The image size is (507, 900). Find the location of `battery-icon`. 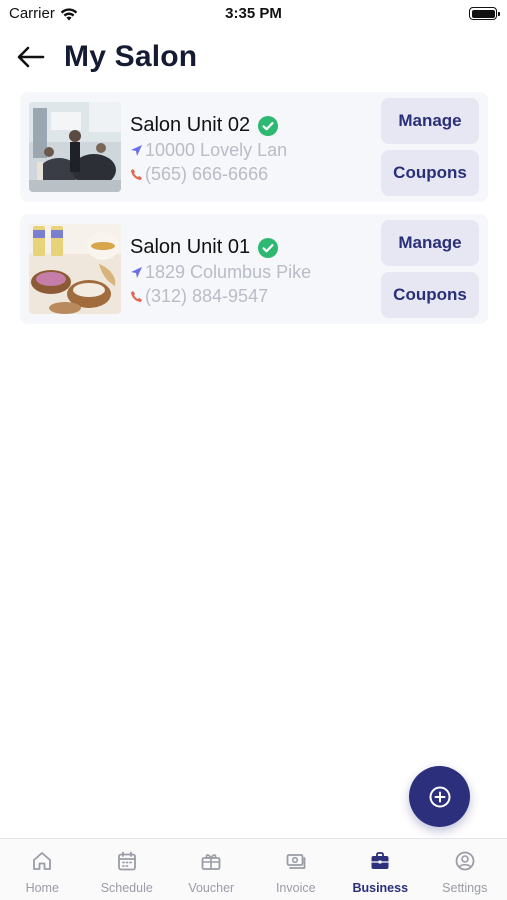

battery-icon is located at coordinates (484, 13).